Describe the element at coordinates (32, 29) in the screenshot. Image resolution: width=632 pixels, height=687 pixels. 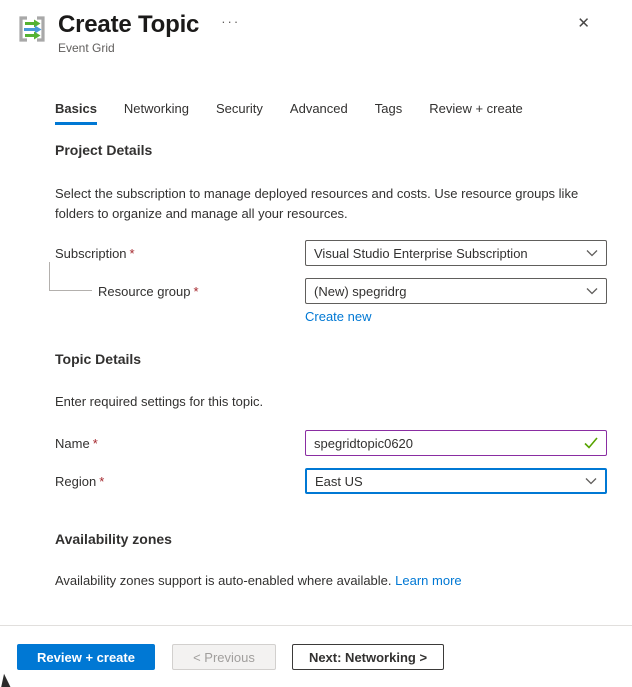
I see `event-grid-icon` at that location.